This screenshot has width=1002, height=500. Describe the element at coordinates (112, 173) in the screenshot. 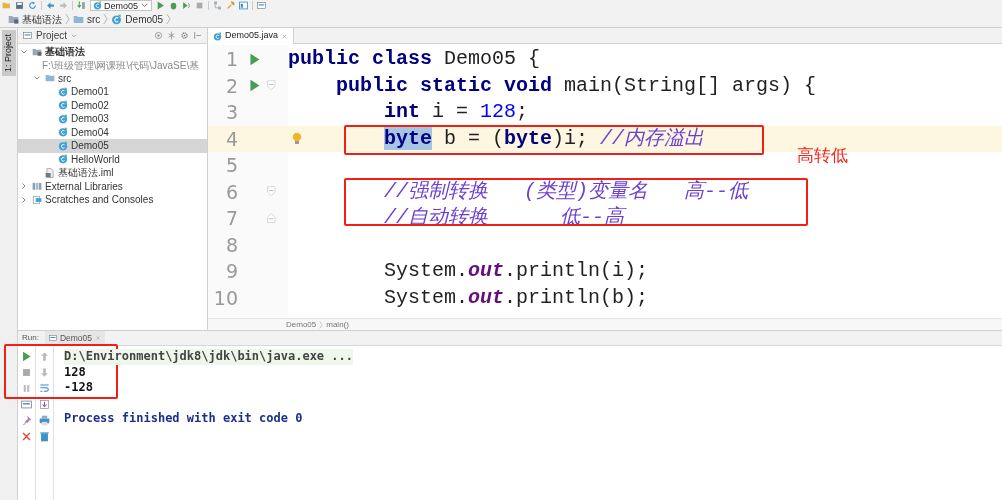

I see `tree-item: 基础语法.iml` at that location.